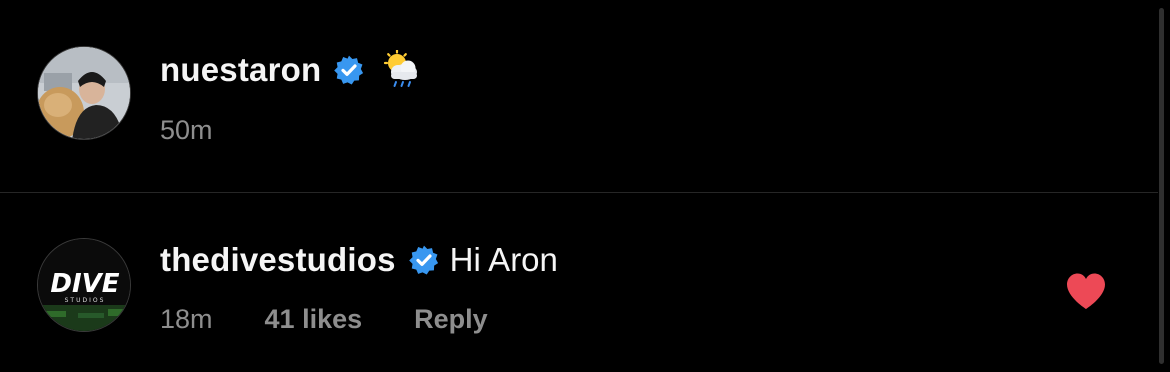 The width and height of the screenshot is (1170, 372). What do you see at coordinates (401, 68) in the screenshot?
I see `sun-behind-rain-cloud-icon` at bounding box center [401, 68].